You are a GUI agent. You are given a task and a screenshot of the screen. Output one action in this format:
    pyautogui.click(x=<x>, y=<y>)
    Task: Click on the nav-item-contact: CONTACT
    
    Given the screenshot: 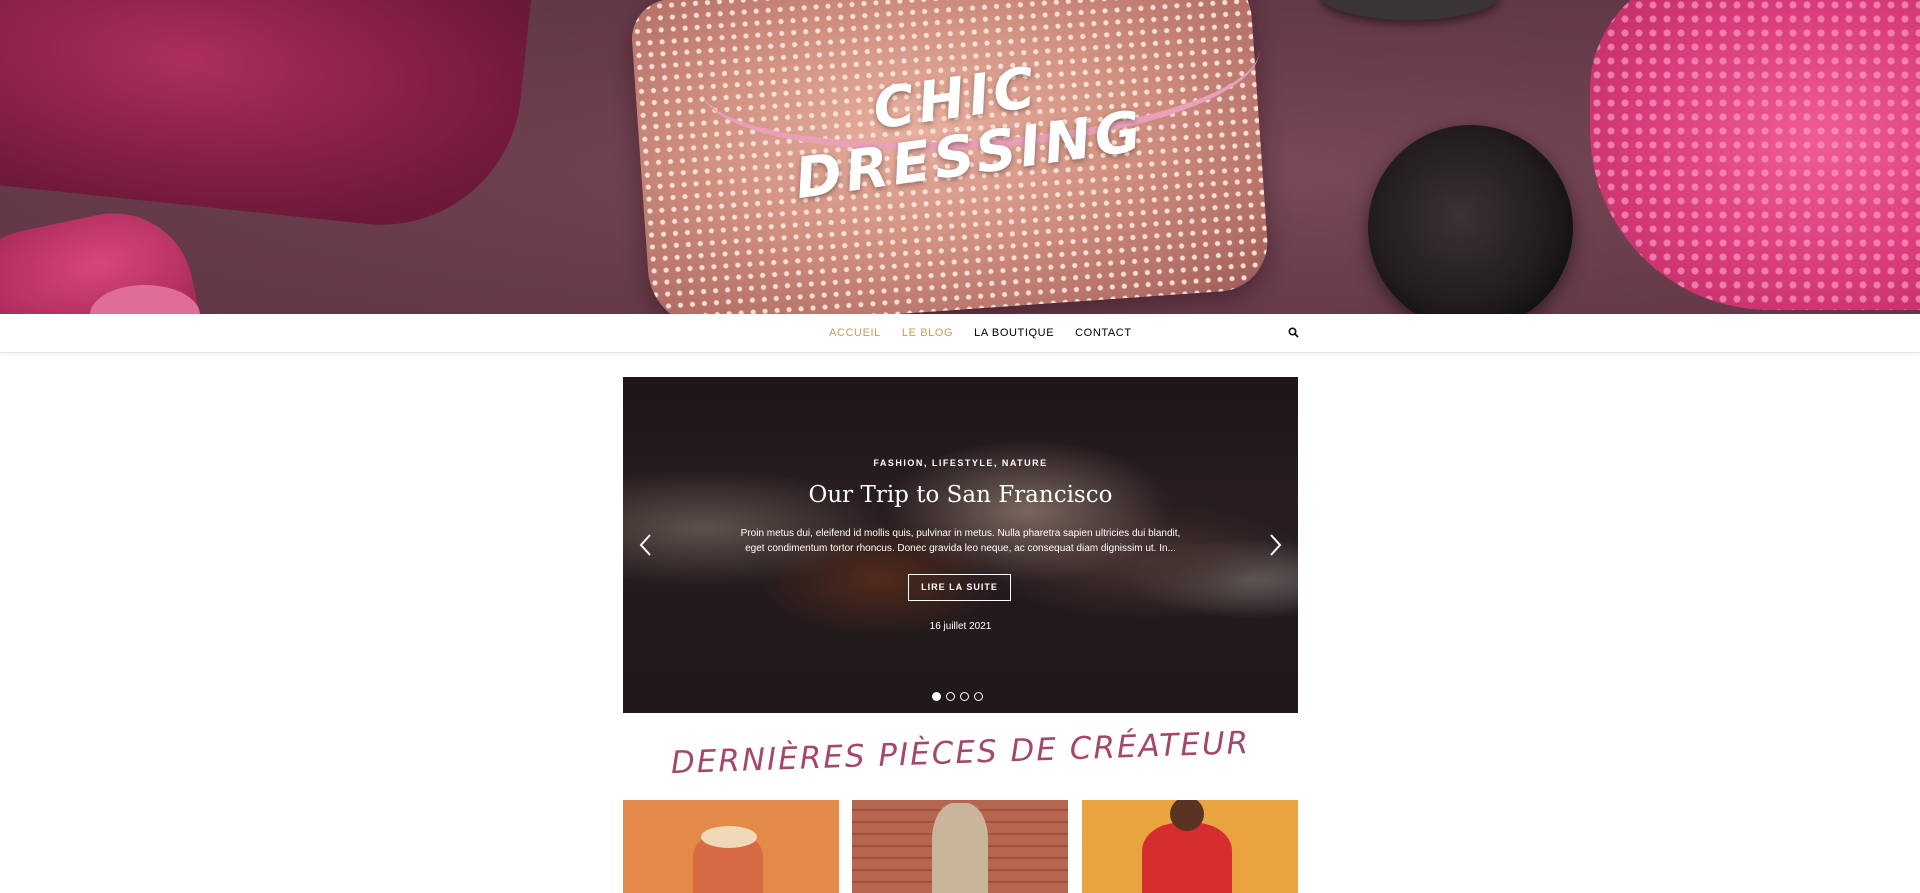 What is the action you would take?
    pyautogui.click(x=1103, y=333)
    